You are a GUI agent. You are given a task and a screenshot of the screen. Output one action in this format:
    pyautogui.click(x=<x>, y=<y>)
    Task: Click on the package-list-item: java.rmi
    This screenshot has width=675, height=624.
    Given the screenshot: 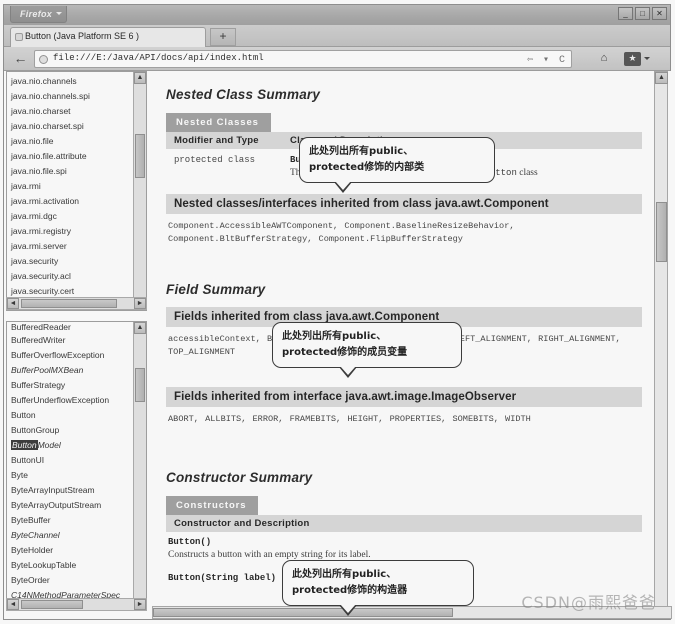 What is the action you would take?
    pyautogui.click(x=71, y=186)
    